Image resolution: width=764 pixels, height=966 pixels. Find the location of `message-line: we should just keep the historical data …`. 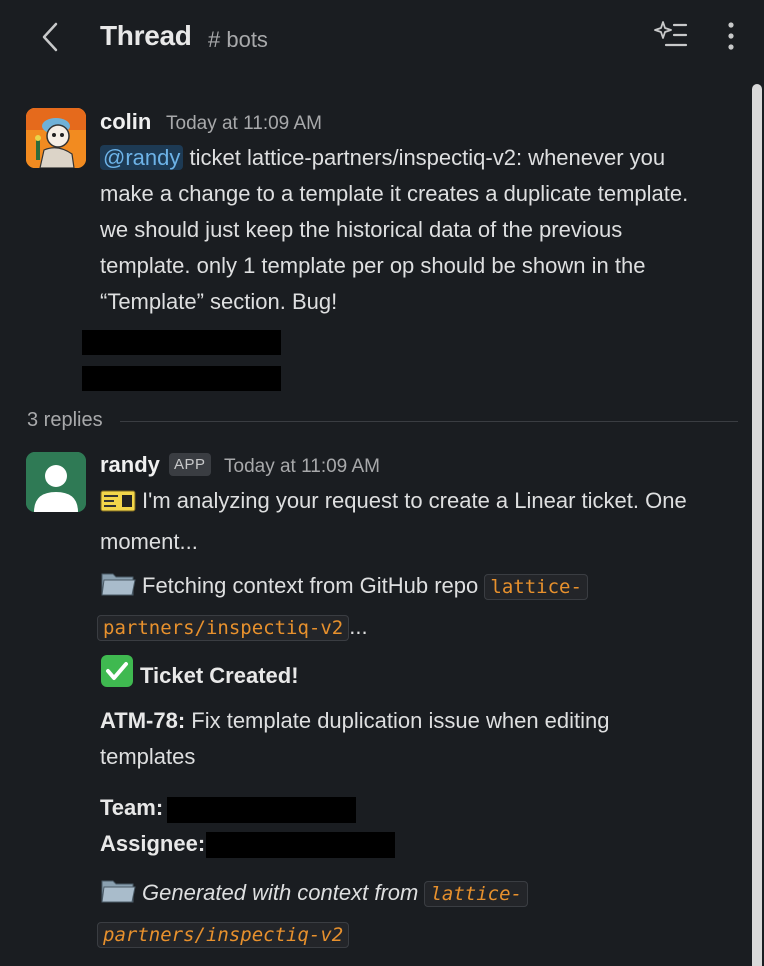

message-line: we should just keep the historical data … is located at coordinates (361, 229).